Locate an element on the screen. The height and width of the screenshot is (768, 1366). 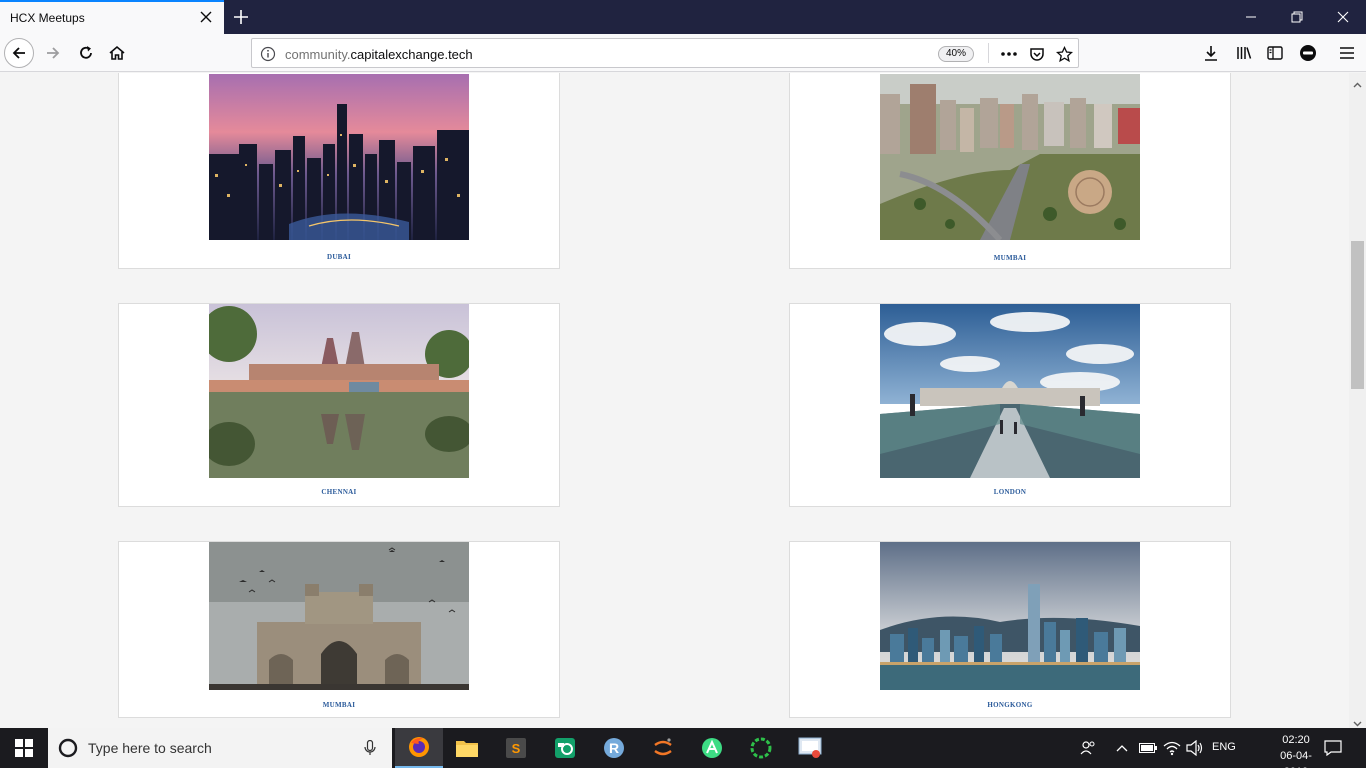
scroll-thumb is located at coordinates (1357, 315).